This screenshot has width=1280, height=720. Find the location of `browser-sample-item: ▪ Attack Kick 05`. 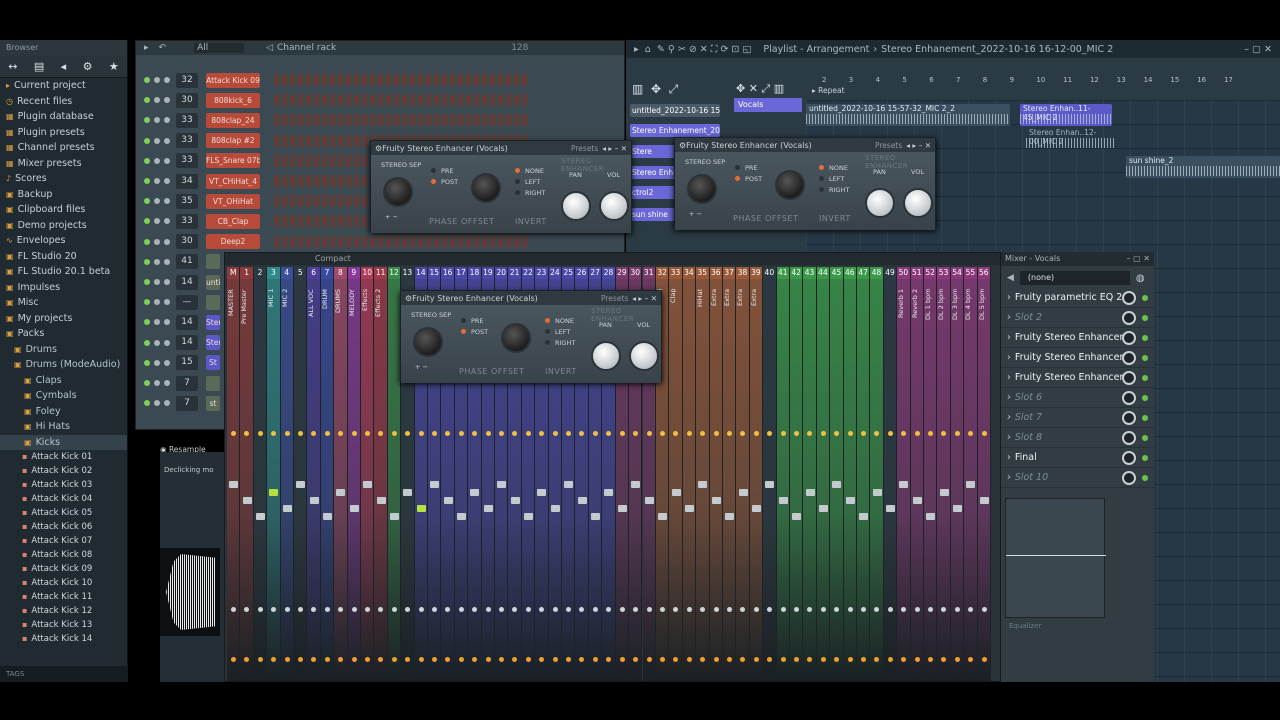

browser-sample-item: ▪ Attack Kick 05 is located at coordinates (63, 513).